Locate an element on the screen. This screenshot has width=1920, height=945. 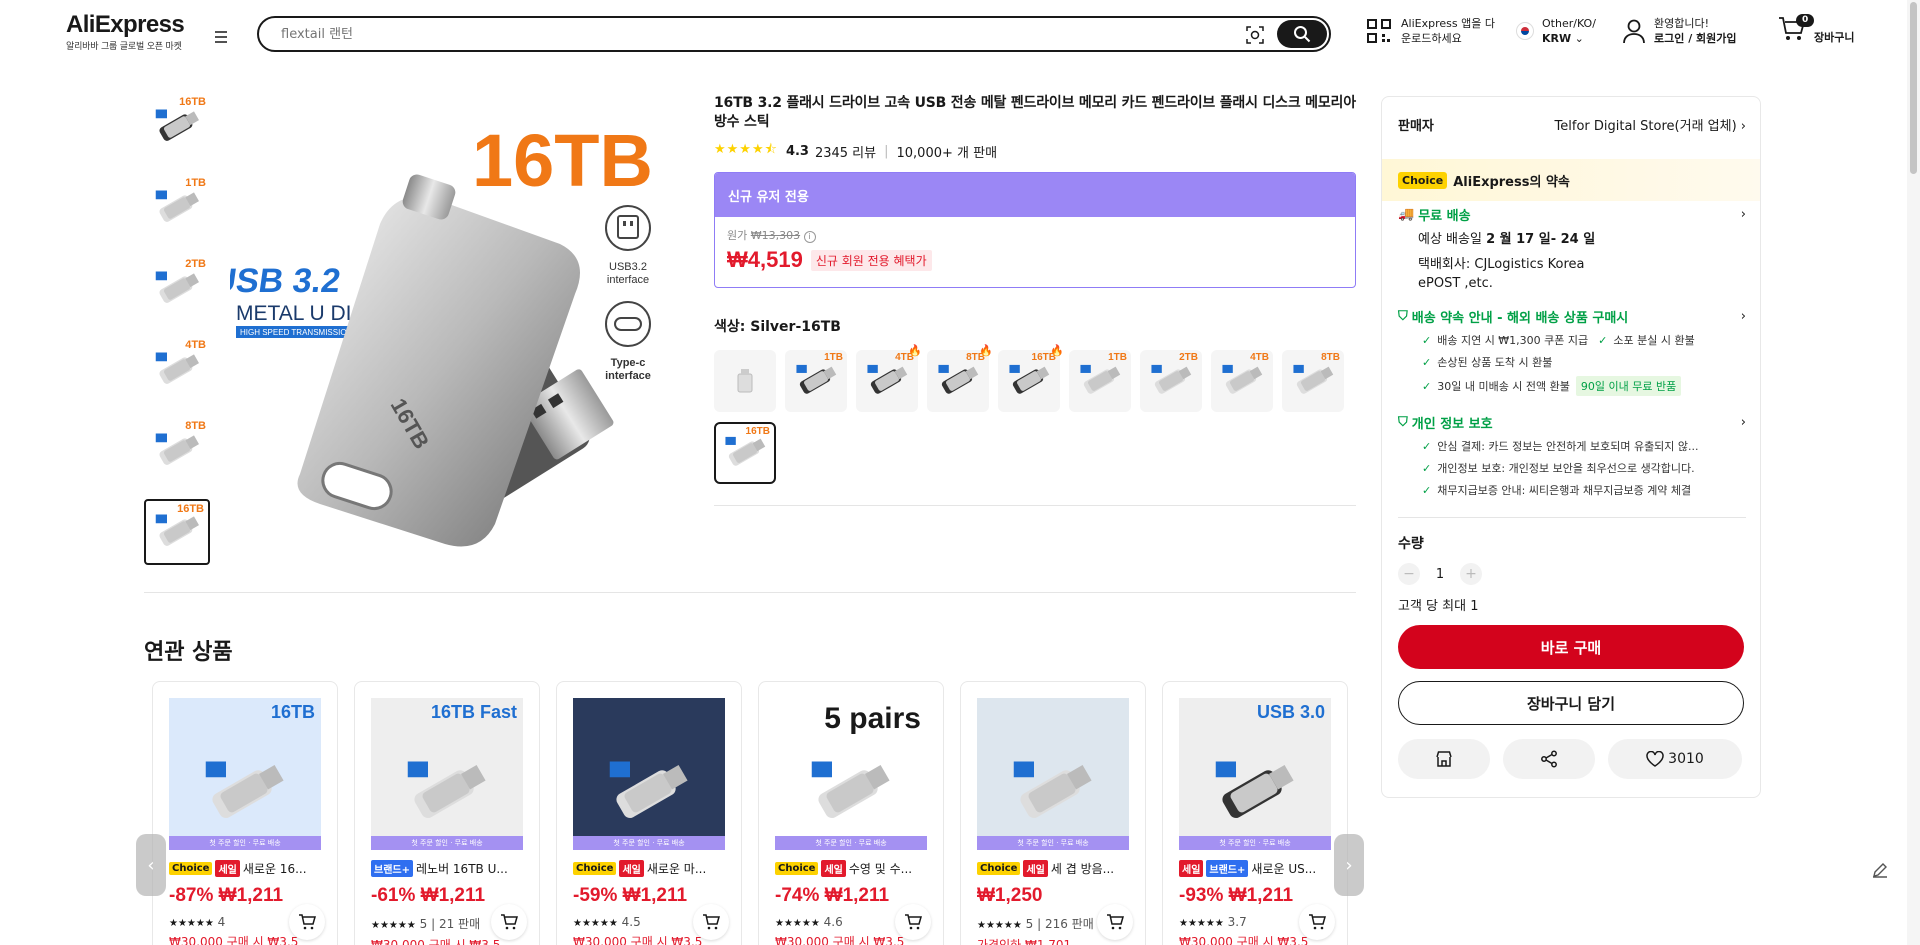
color-swatch: 8TB is located at coordinates (1313, 381).